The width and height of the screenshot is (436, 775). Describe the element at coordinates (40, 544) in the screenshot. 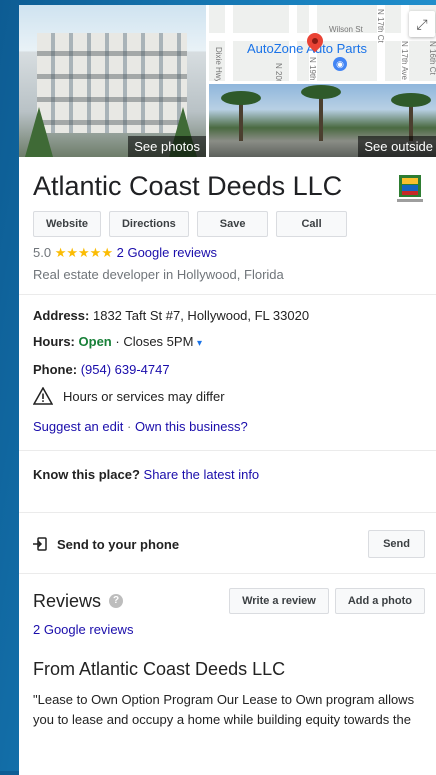

I see `send-to-phone-icon` at that location.